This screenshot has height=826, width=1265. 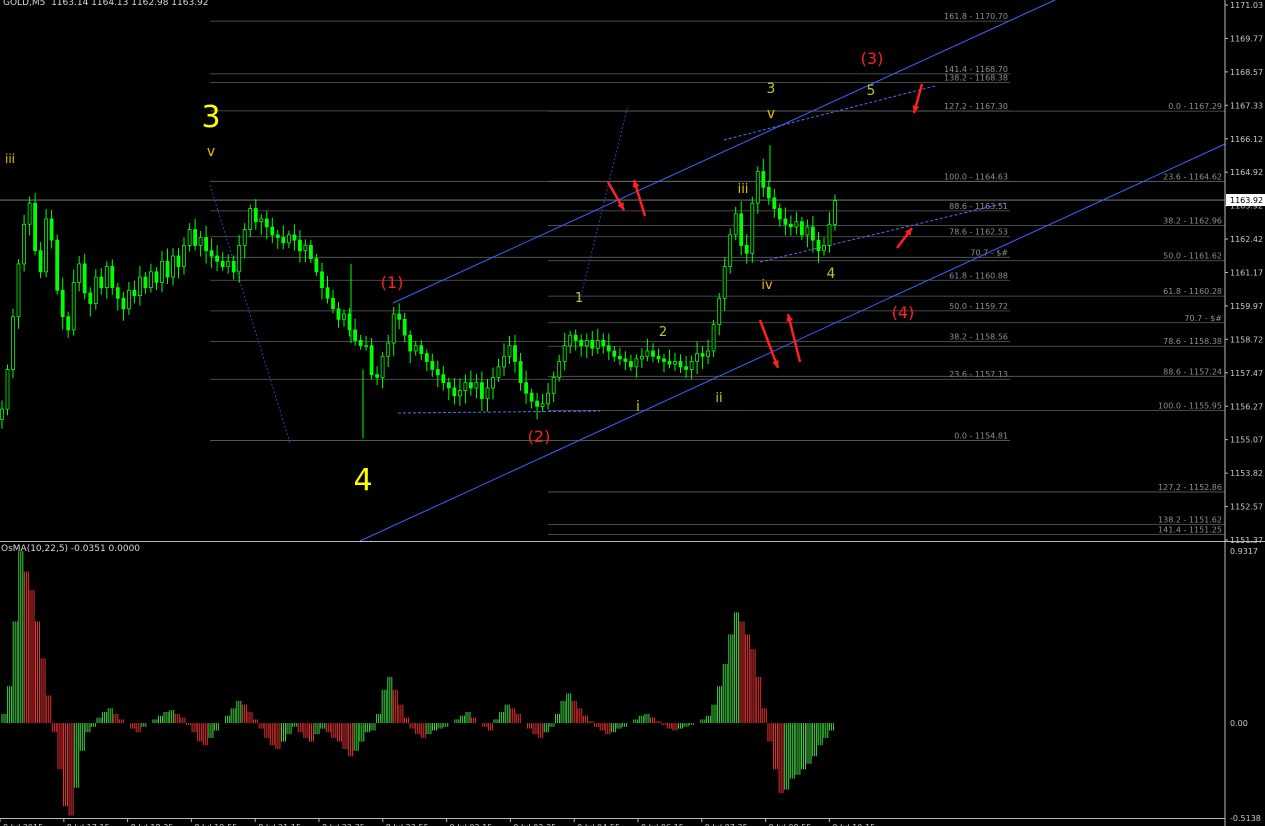 I want to click on wave-label: (2), so click(x=539, y=436).